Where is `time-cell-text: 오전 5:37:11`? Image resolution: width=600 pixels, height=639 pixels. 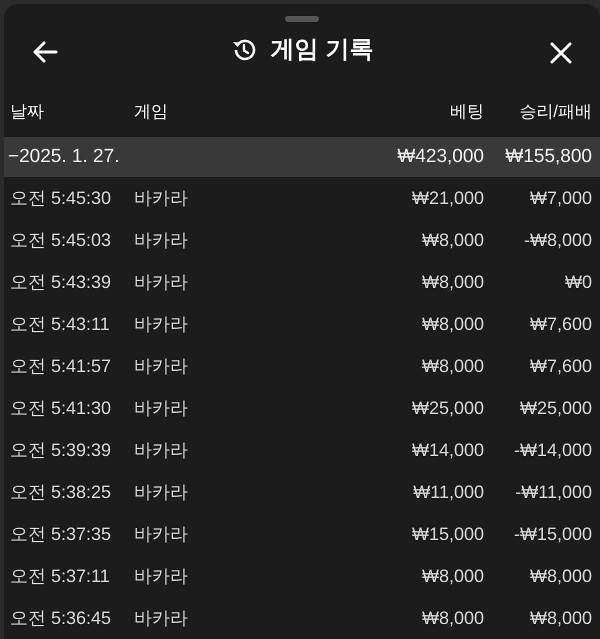 time-cell-text: 오전 5:37:11 is located at coordinates (60, 576).